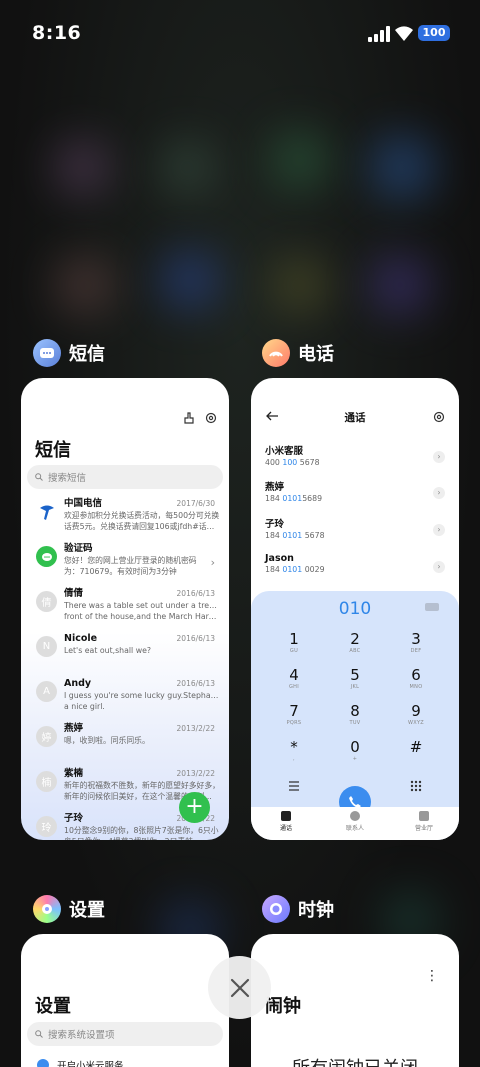  What do you see at coordinates (46, 556) in the screenshot?
I see `message-bubble-icon` at bounding box center [46, 556].